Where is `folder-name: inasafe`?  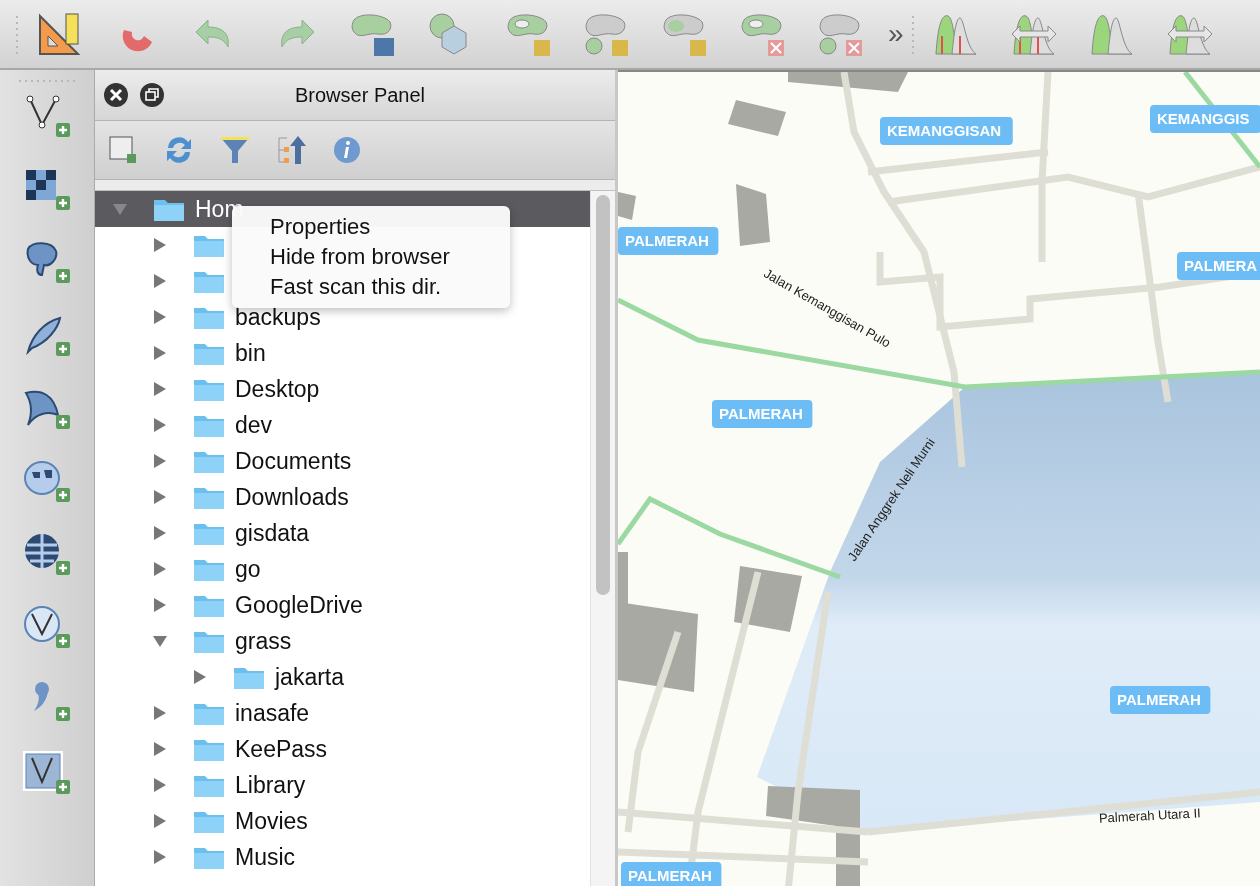 folder-name: inasafe is located at coordinates (272, 713).